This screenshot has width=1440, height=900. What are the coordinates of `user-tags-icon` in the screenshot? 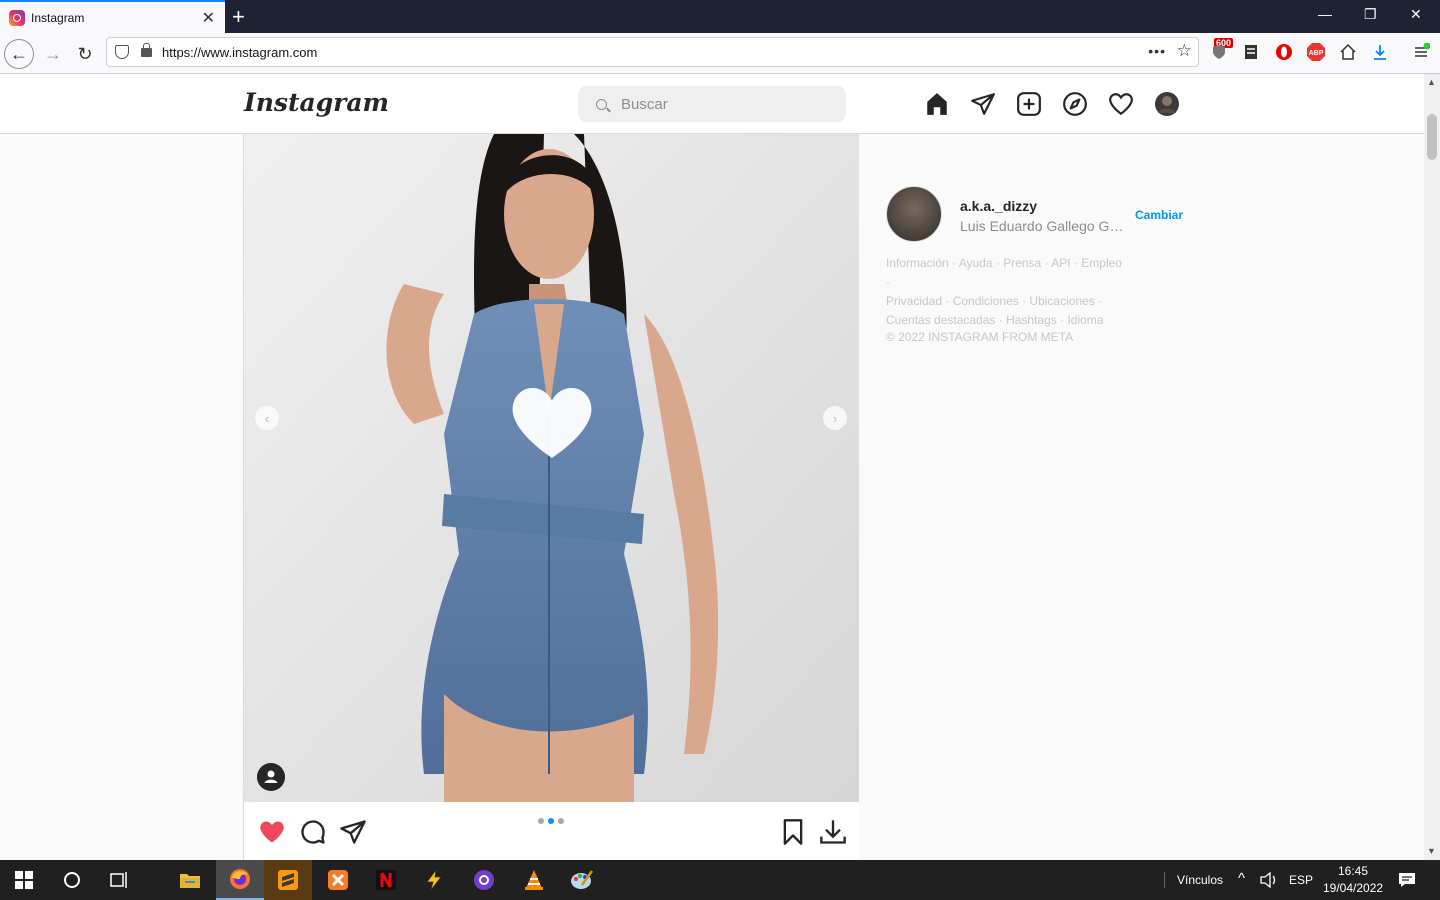 It's located at (271, 777).